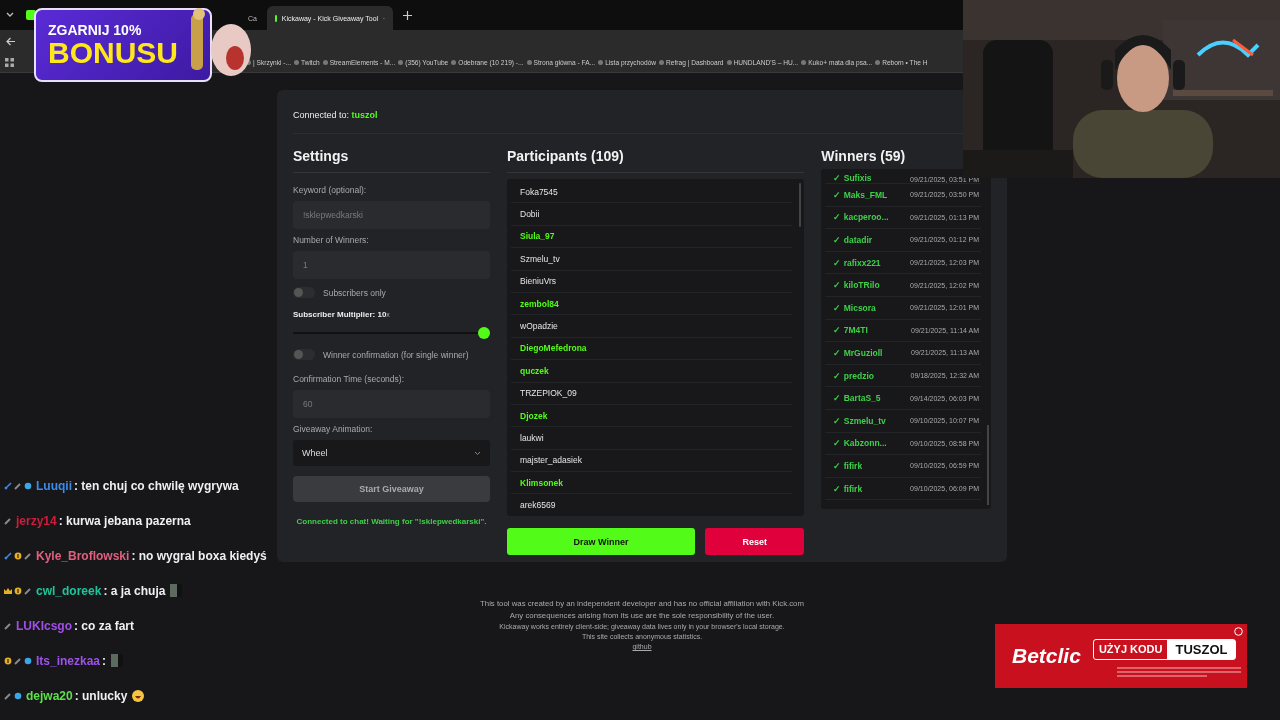  I want to click on participant-name: Siula_97, so click(652, 237).